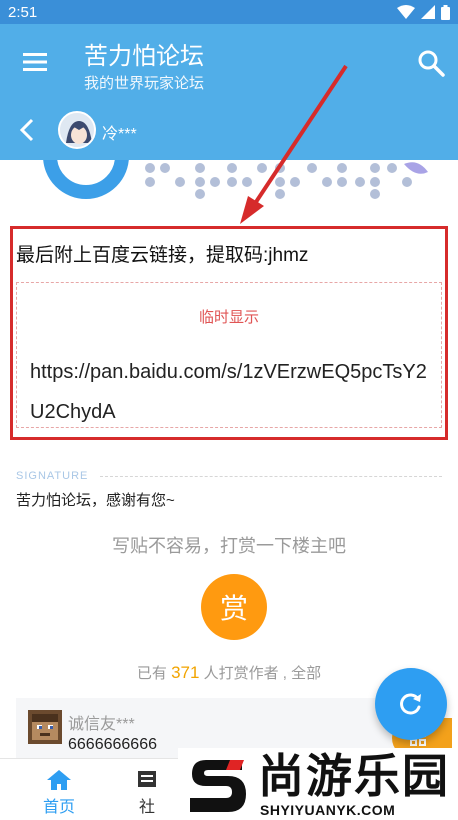 This screenshot has width=458, height=820. Describe the element at coordinates (229, 12) in the screenshot. I see `status-bar: 2:51` at that location.